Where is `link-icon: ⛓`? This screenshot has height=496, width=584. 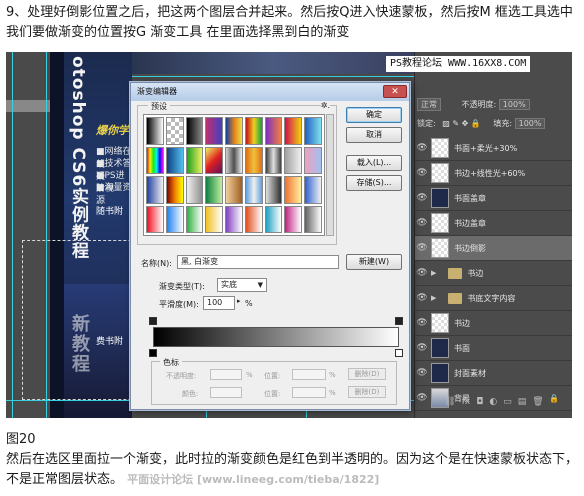
link-icon: ⛓ is located at coordinates (449, 402).